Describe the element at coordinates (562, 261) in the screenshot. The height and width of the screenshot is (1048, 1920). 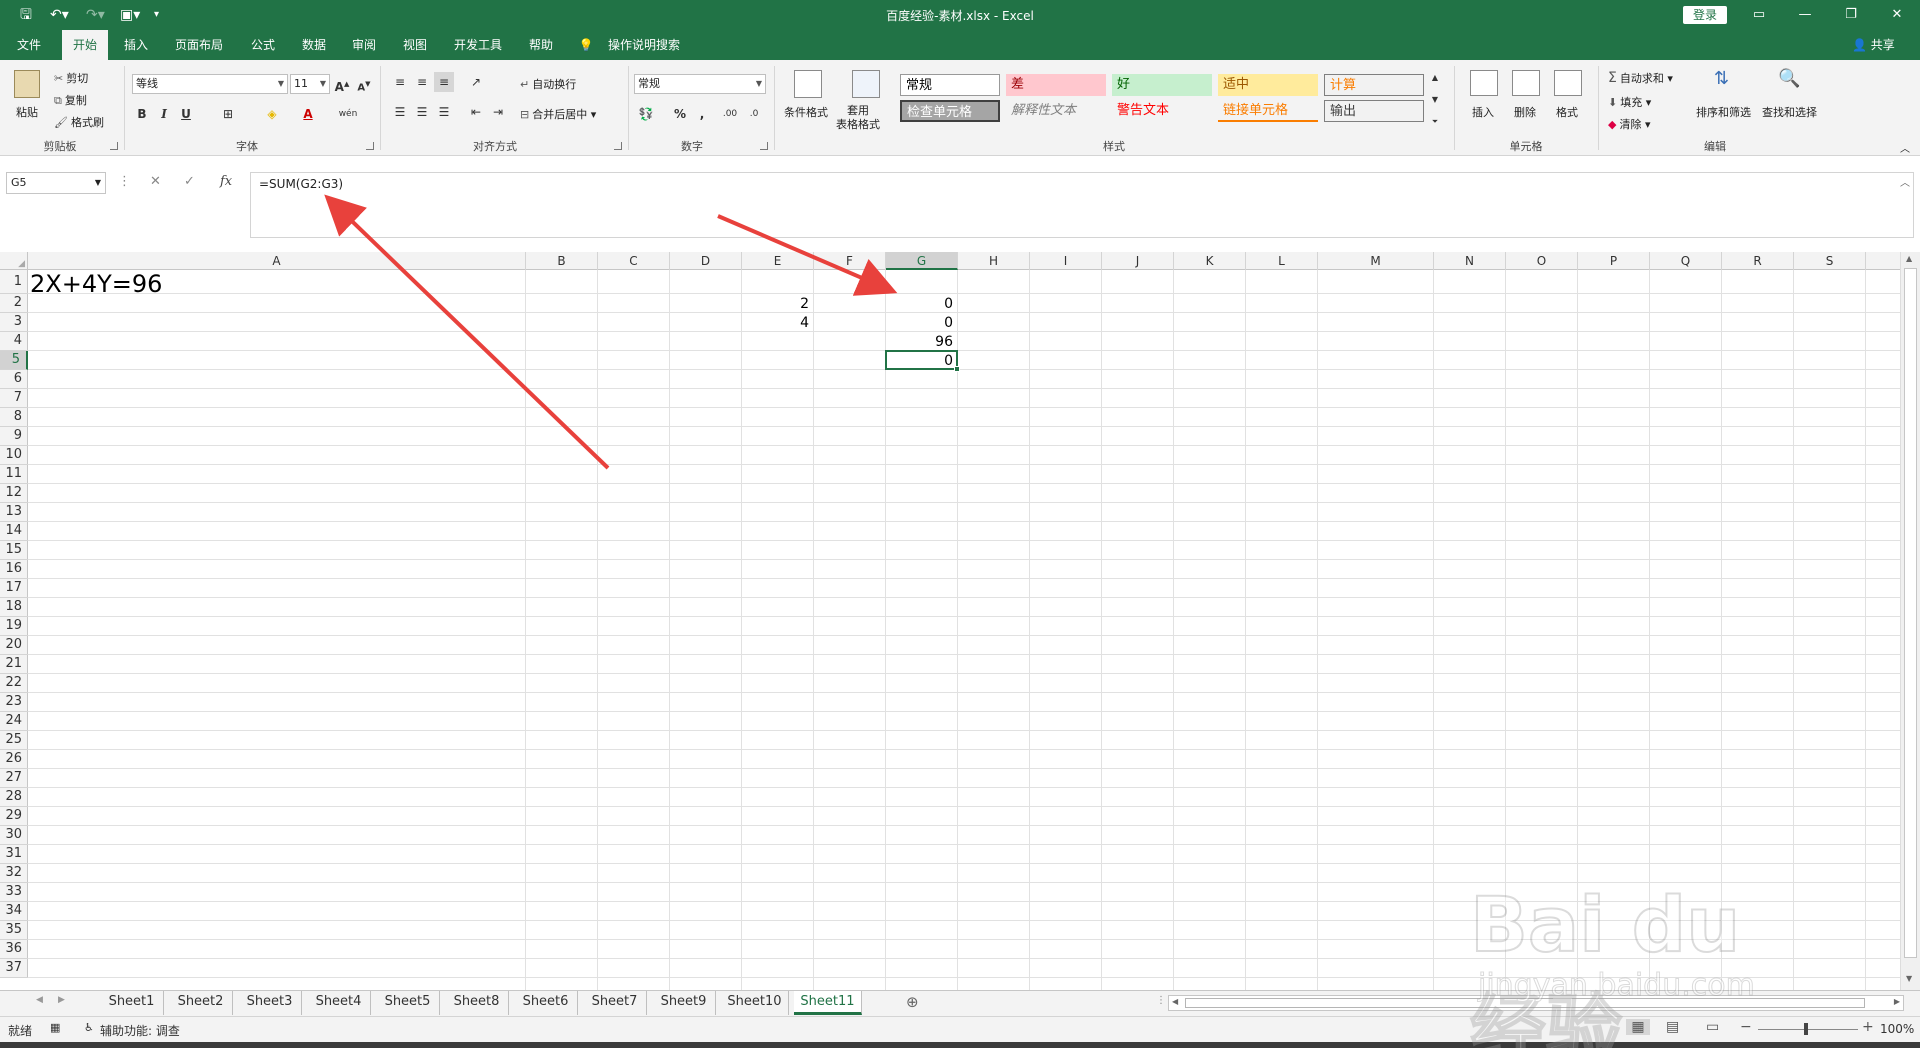
I see `column-header: B` at that location.